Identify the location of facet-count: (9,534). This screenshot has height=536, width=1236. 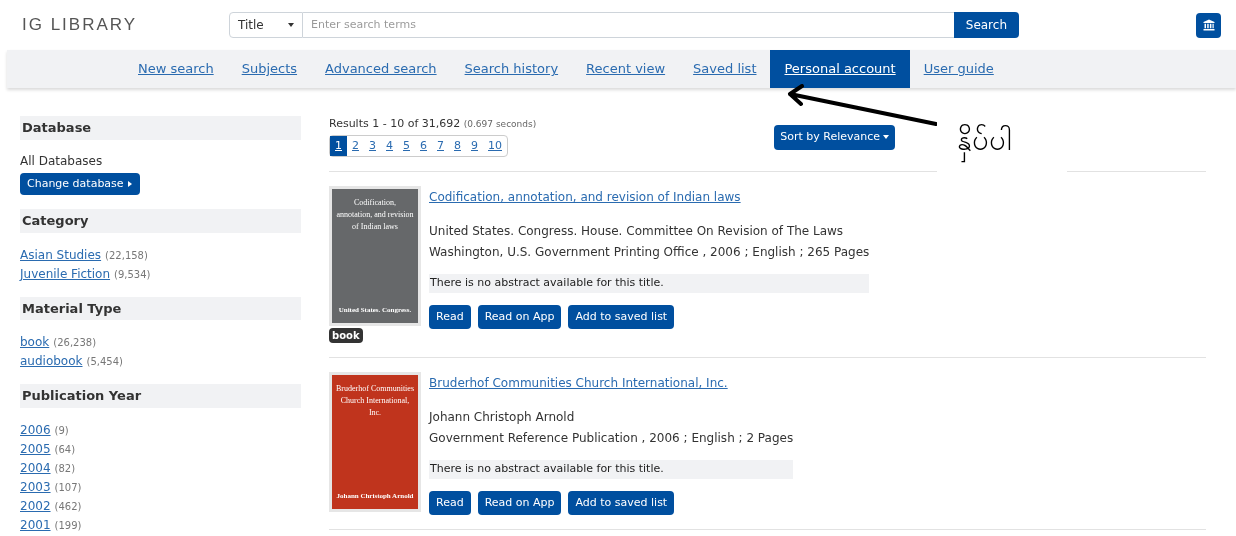
(132, 274).